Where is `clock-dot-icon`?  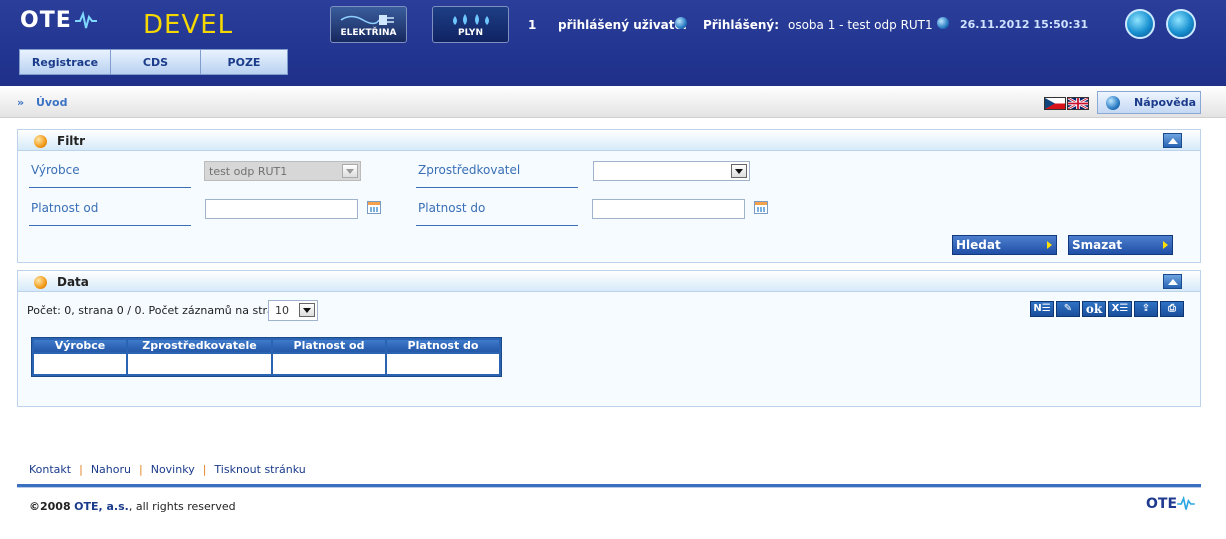 clock-dot-icon is located at coordinates (943, 23).